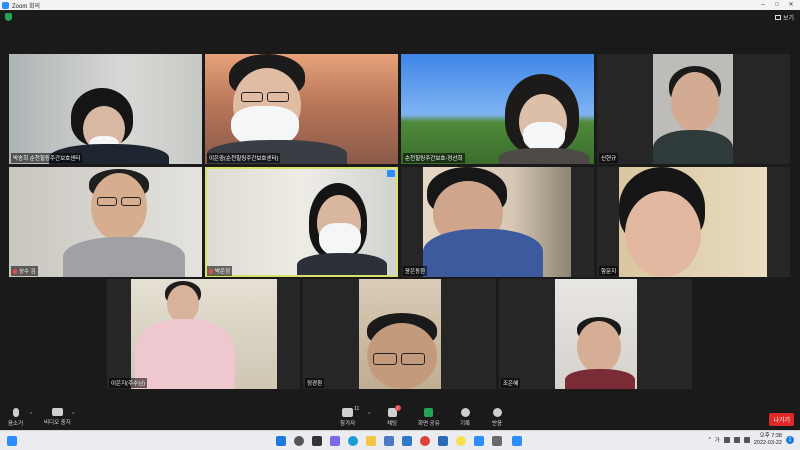 This screenshot has height=450, width=800. Describe the element at coordinates (425, 441) in the screenshot. I see `chrome-icon` at that location.